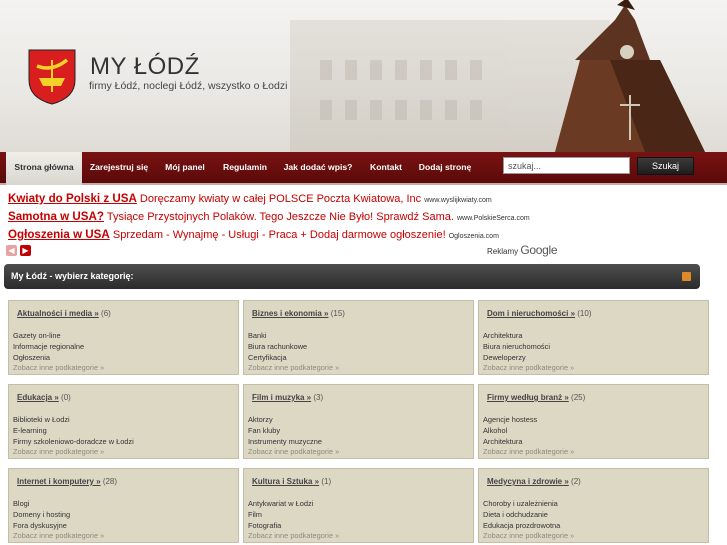  What do you see at coordinates (72, 276) in the screenshot?
I see `categories-title: My Łódź - wybierz kategorię:` at bounding box center [72, 276].